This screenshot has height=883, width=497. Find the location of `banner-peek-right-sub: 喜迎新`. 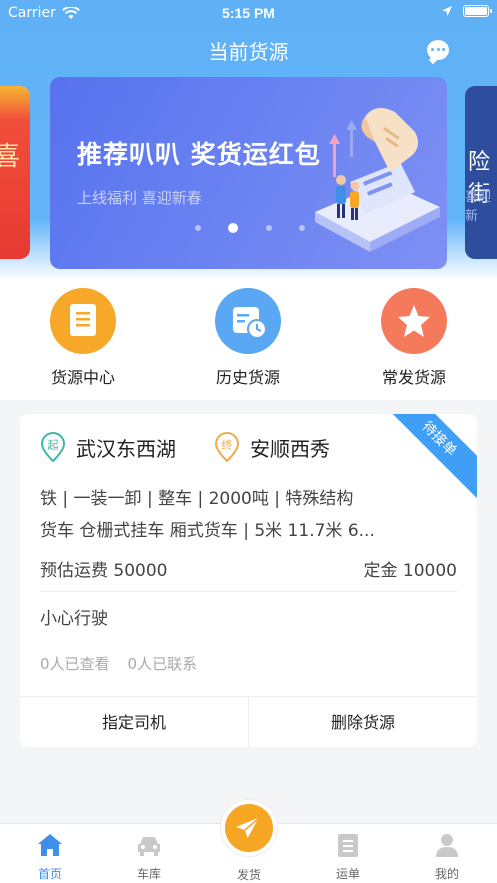

banner-peek-right-sub: 喜迎新 is located at coordinates (478, 207).